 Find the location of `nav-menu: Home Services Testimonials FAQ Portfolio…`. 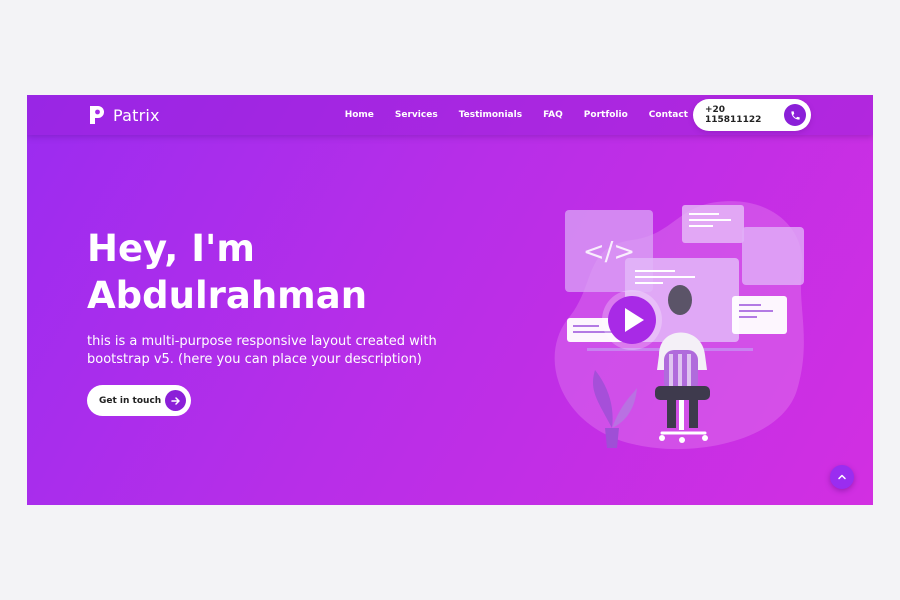

nav-menu: Home Services Testimonials FAQ Portfolio… is located at coordinates (516, 115).